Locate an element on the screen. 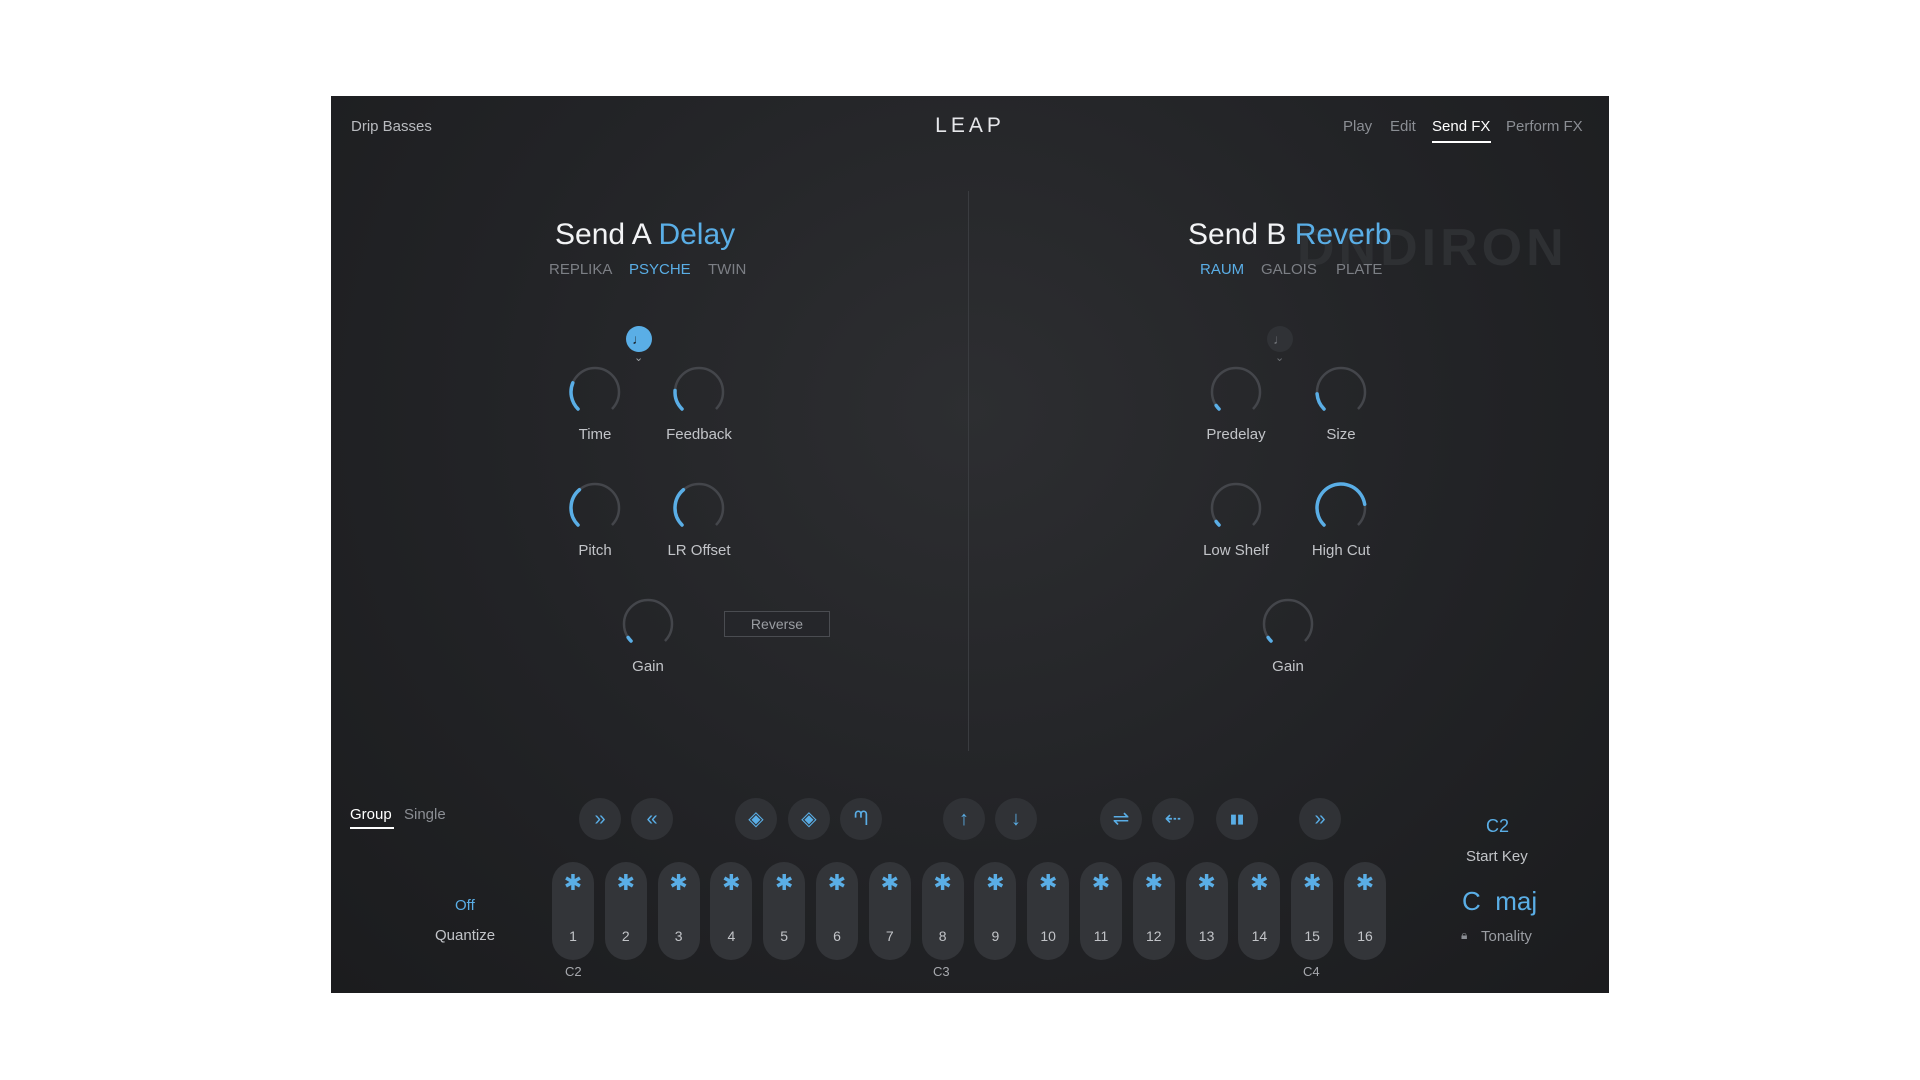  send-b-high-cut-knob is located at coordinates (1341, 508).